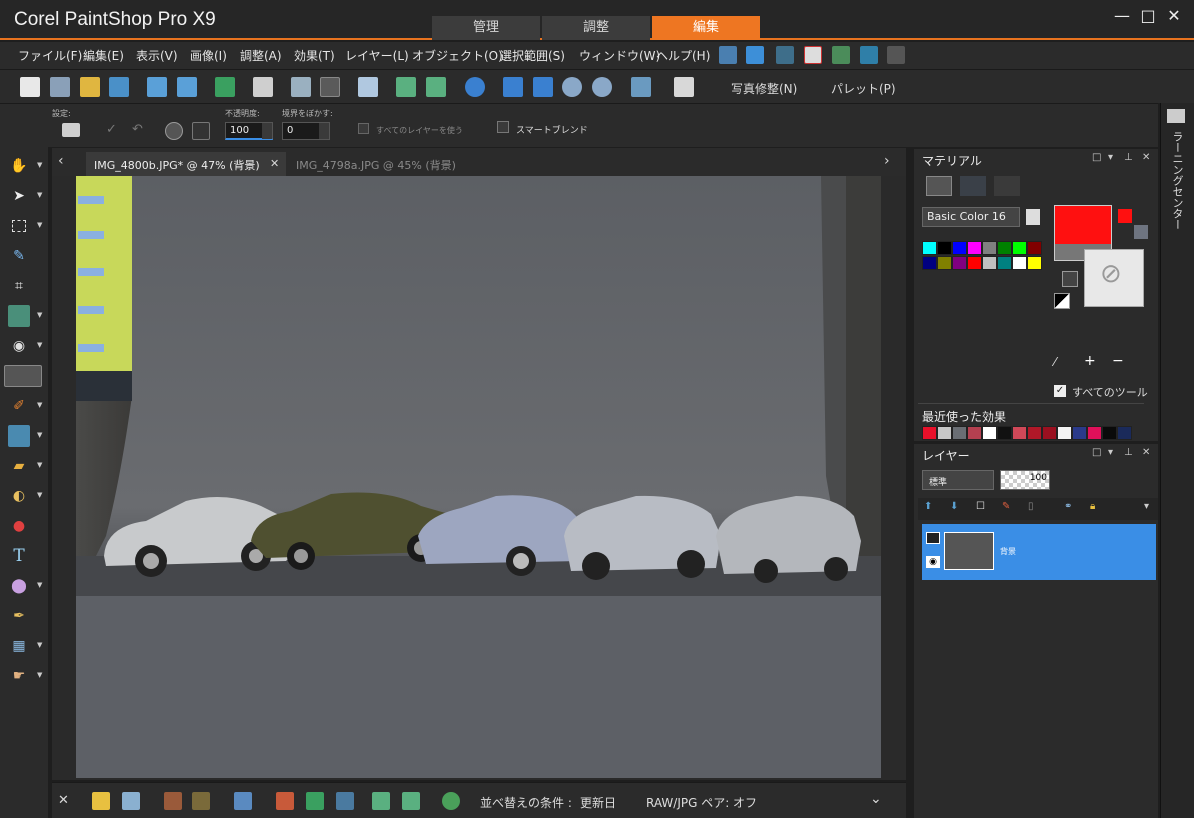 This screenshot has height=818, width=1194. I want to click on expand-organizer-icon: ⌄, so click(876, 799).